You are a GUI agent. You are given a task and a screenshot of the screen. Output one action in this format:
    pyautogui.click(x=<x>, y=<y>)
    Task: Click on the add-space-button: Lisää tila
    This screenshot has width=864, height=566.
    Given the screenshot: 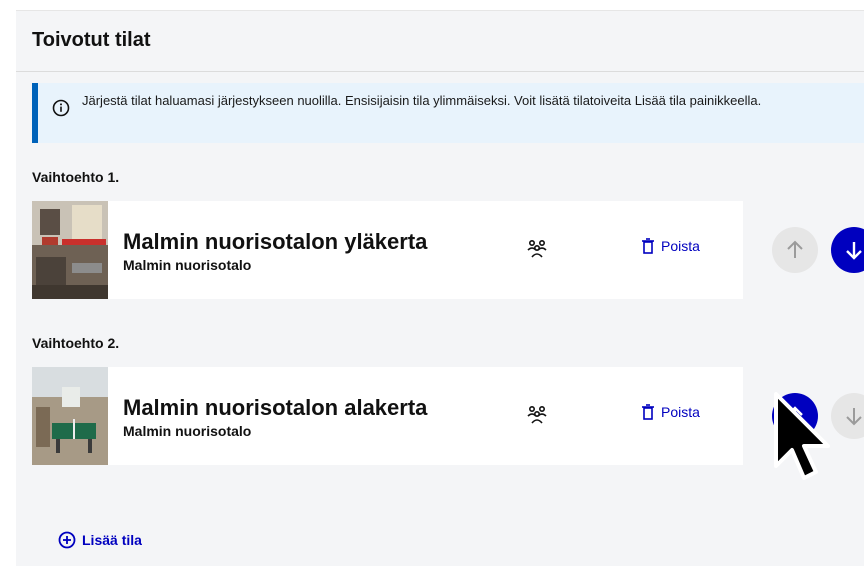 What is the action you would take?
    pyautogui.click(x=100, y=540)
    